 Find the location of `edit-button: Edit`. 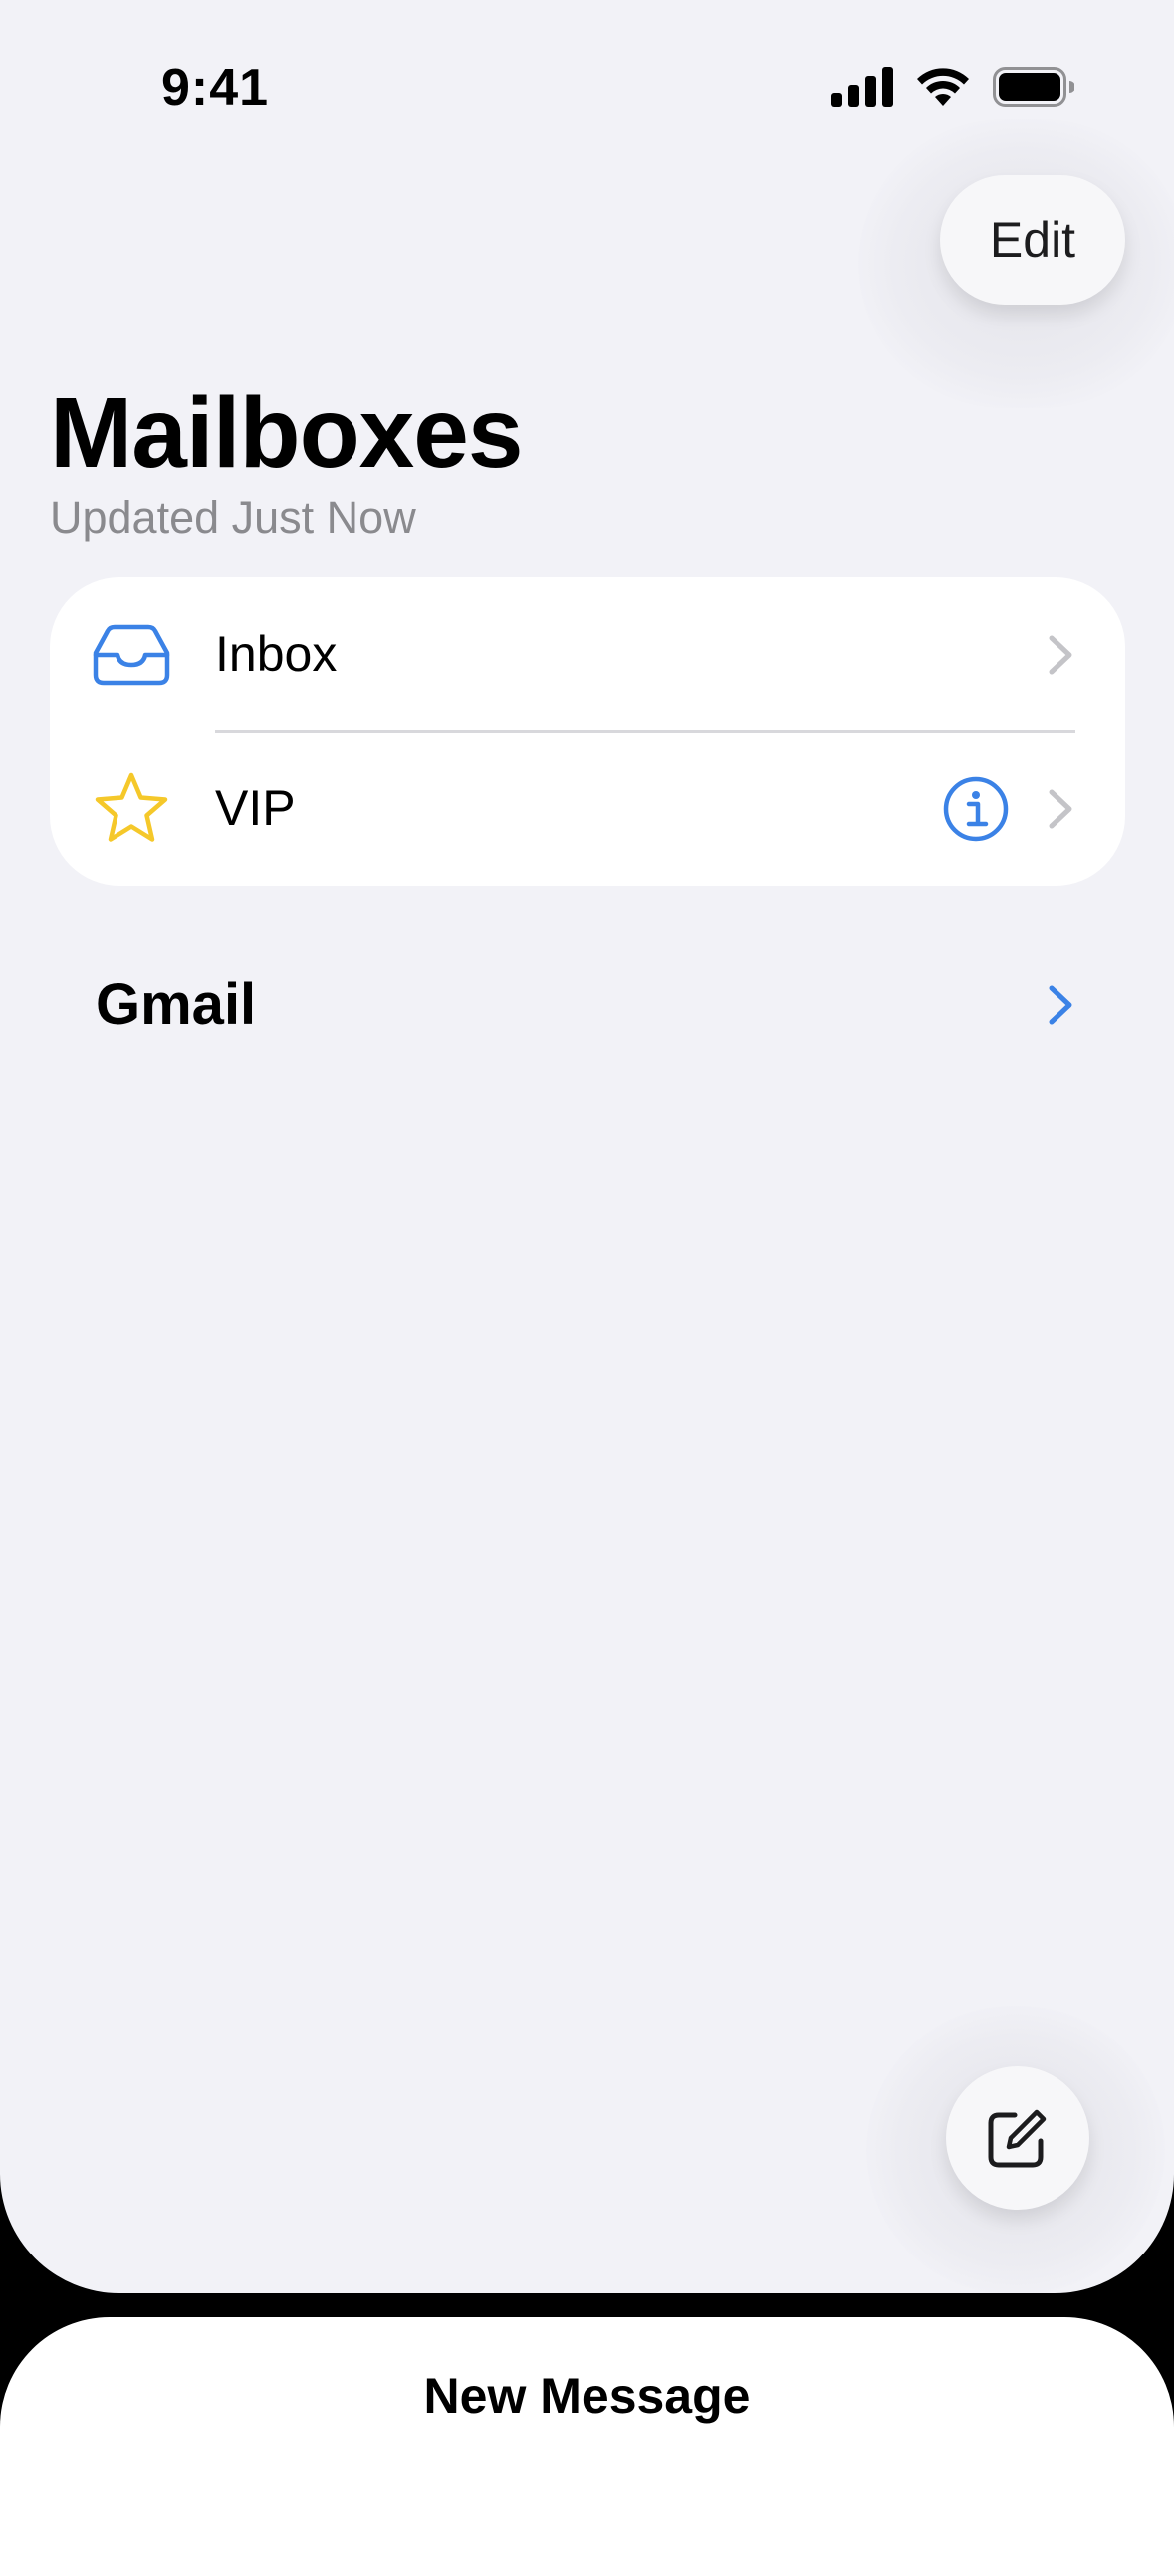

edit-button: Edit is located at coordinates (1032, 240).